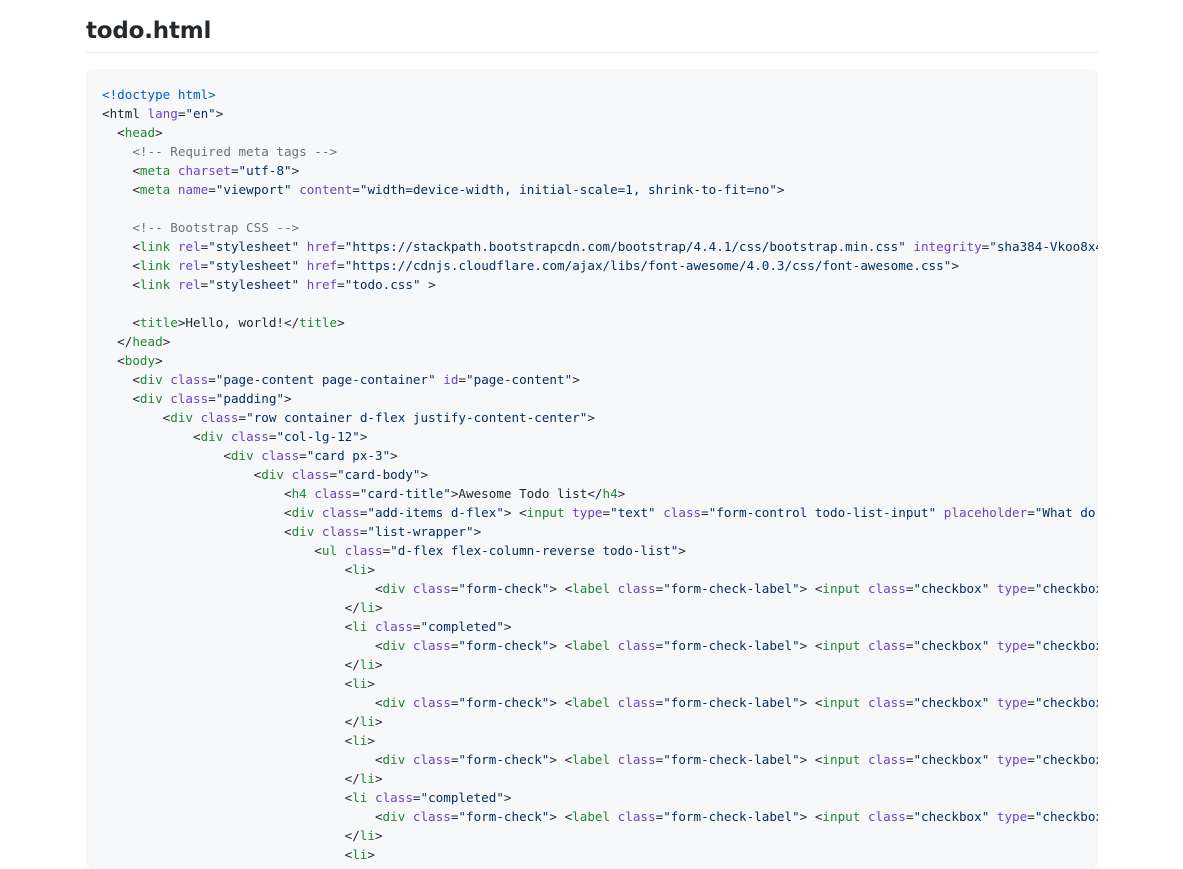 The width and height of the screenshot is (1183, 869). Describe the element at coordinates (155, 284) in the screenshot. I see `code-token: link` at that location.